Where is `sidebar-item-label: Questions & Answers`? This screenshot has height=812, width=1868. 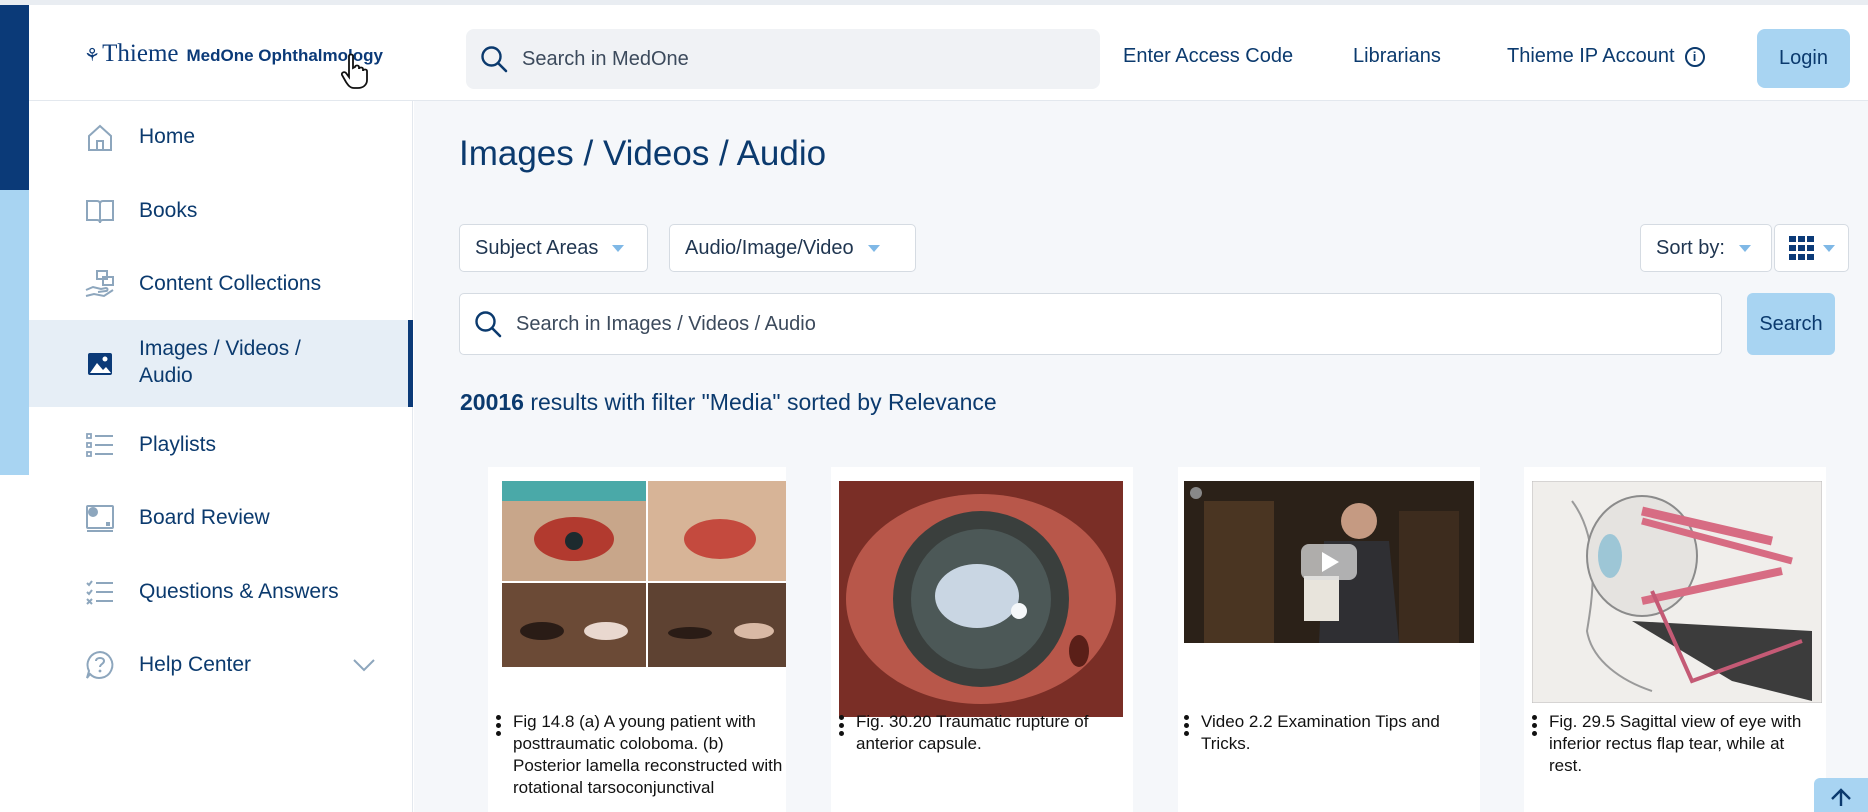
sidebar-item-label: Questions & Answers is located at coordinates (239, 591).